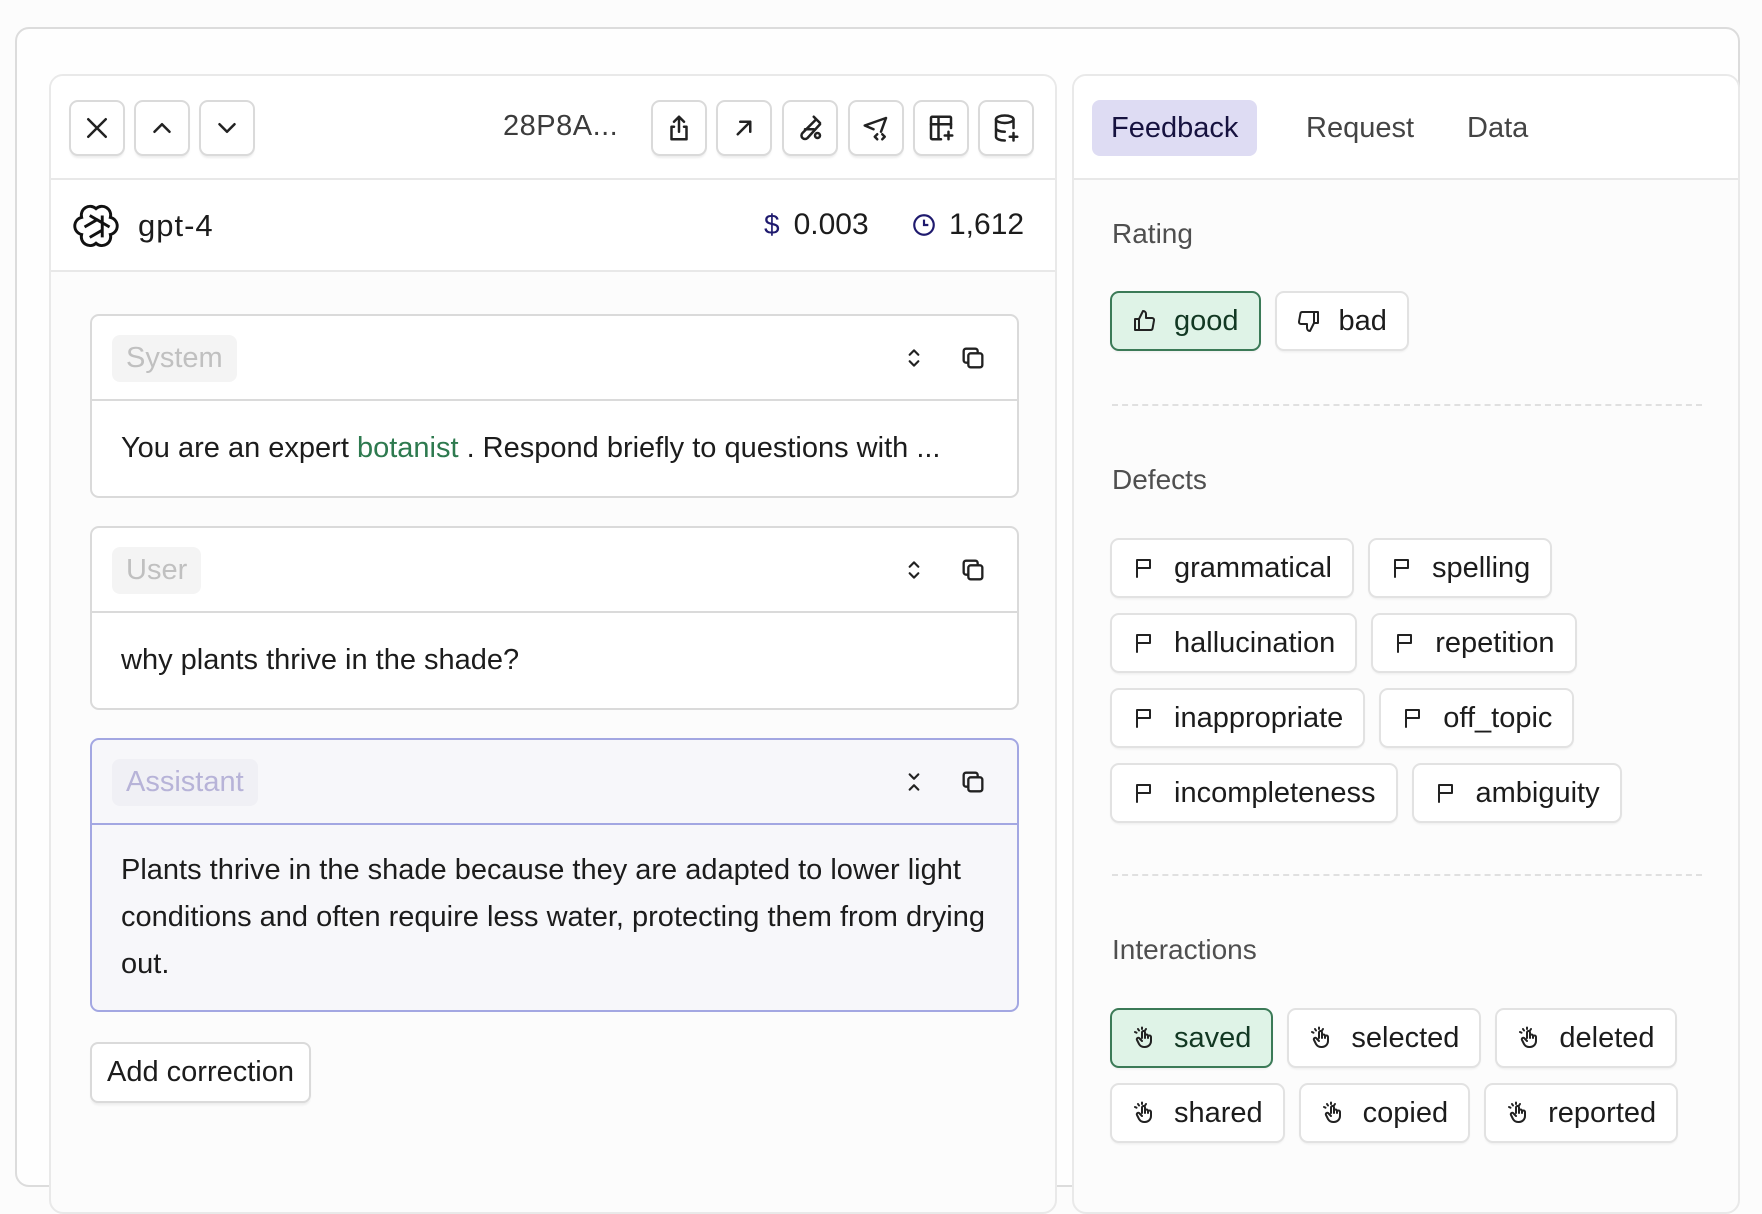  What do you see at coordinates (1184, 949) in the screenshot?
I see `interactions-title: Interactions` at bounding box center [1184, 949].